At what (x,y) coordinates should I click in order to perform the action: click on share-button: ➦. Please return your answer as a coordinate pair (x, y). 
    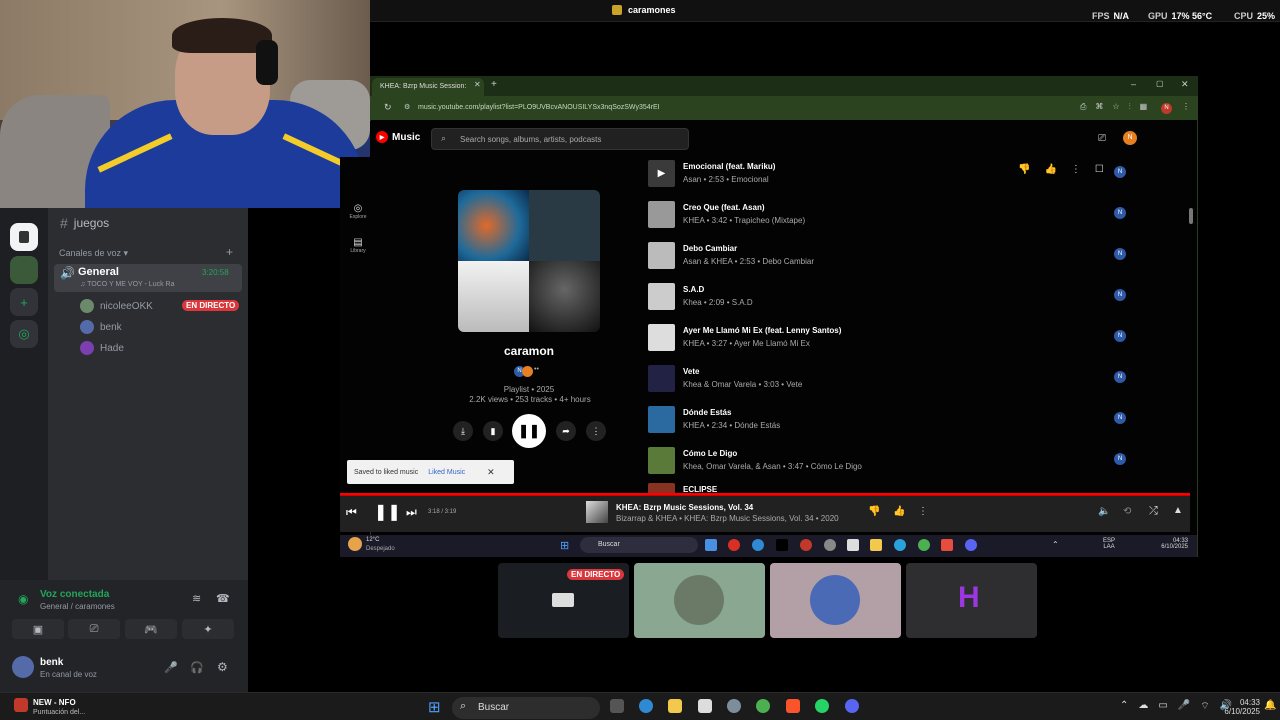
    Looking at the image, I should click on (566, 431).